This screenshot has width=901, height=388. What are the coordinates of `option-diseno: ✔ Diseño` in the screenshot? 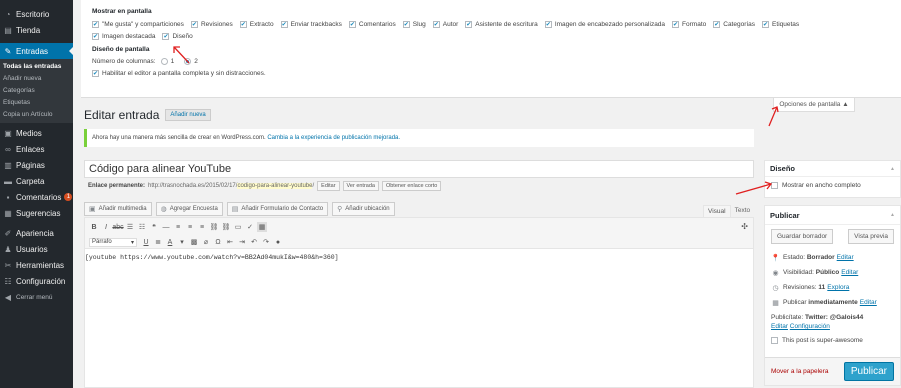 It's located at (177, 36).